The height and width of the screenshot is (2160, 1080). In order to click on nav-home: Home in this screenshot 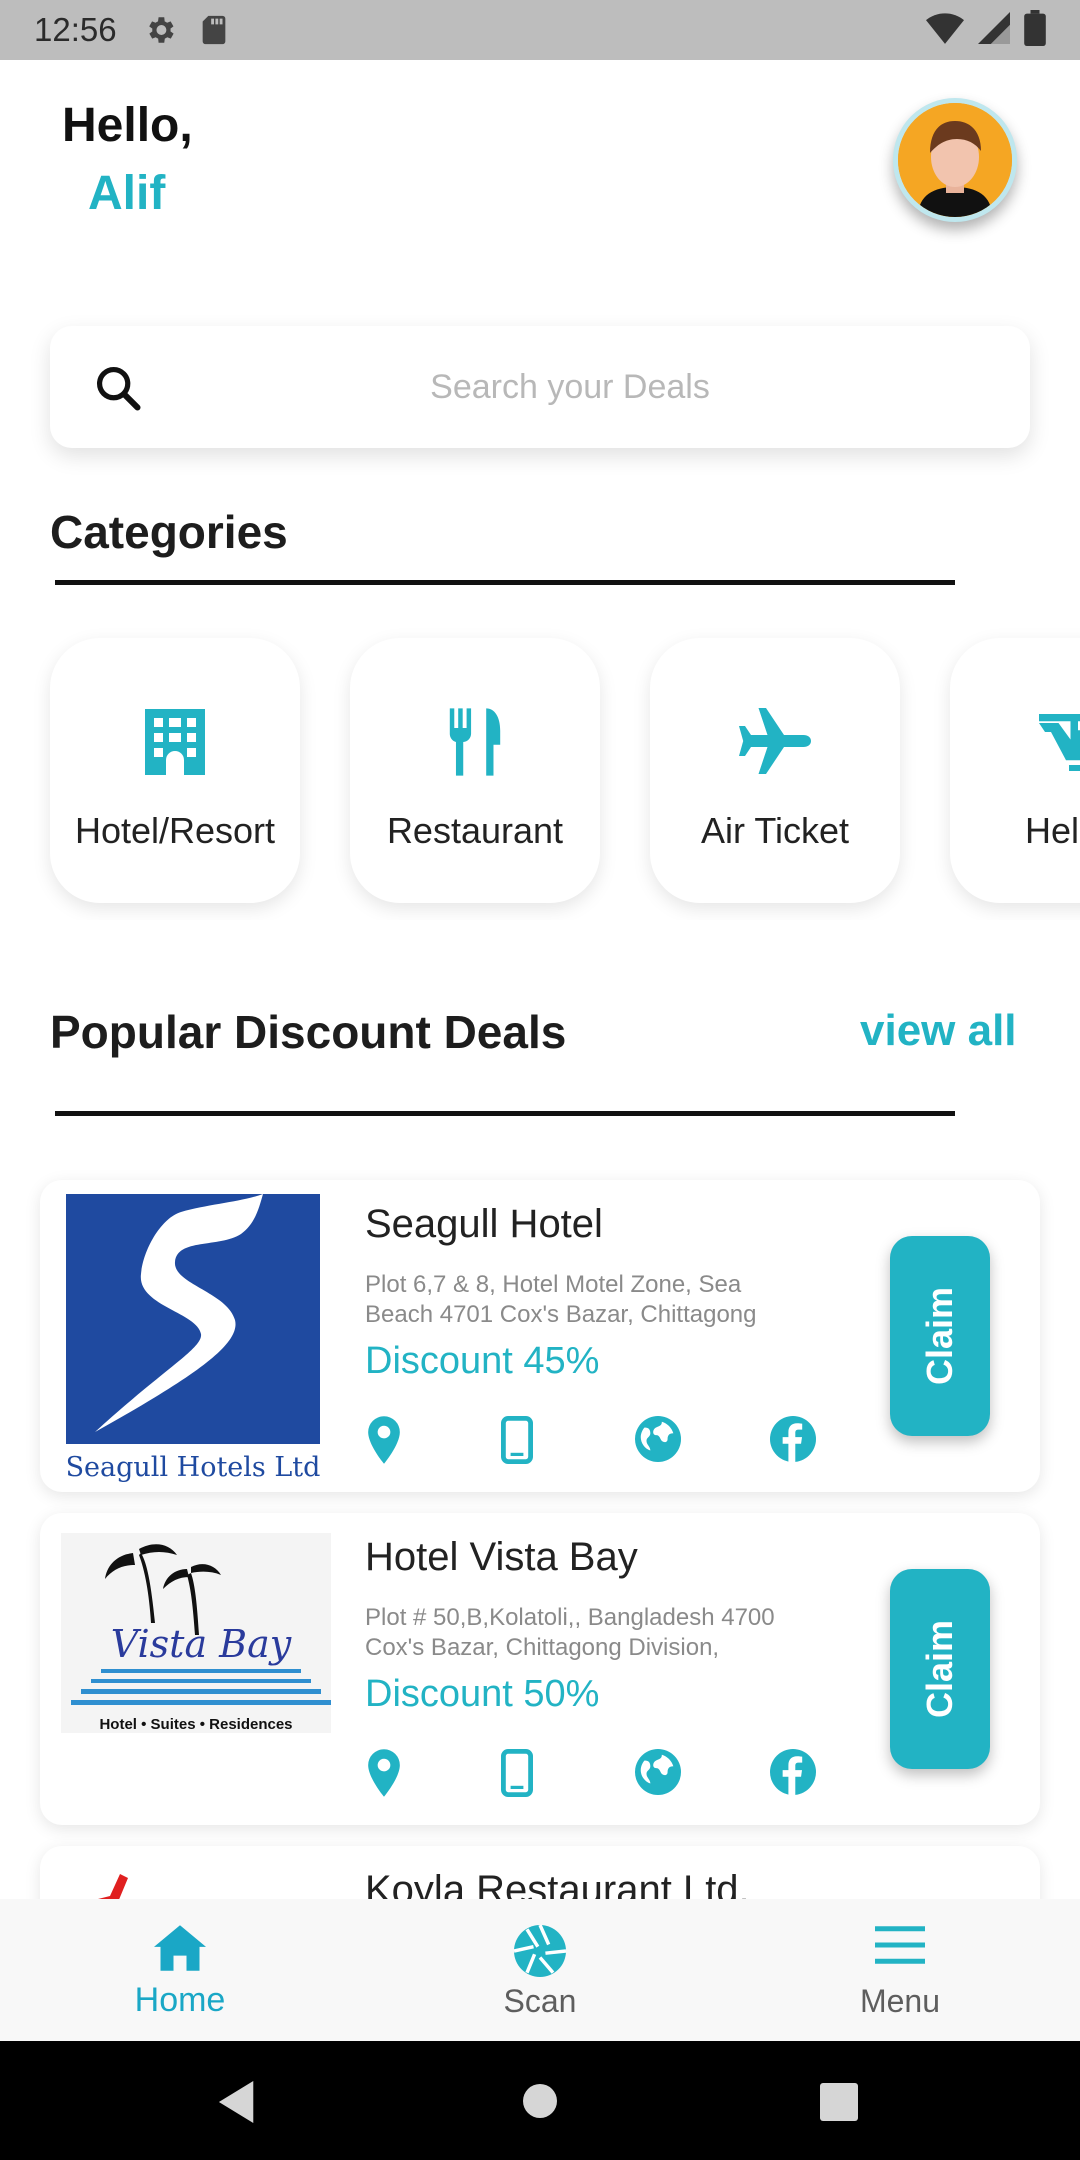, I will do `click(180, 1970)`.